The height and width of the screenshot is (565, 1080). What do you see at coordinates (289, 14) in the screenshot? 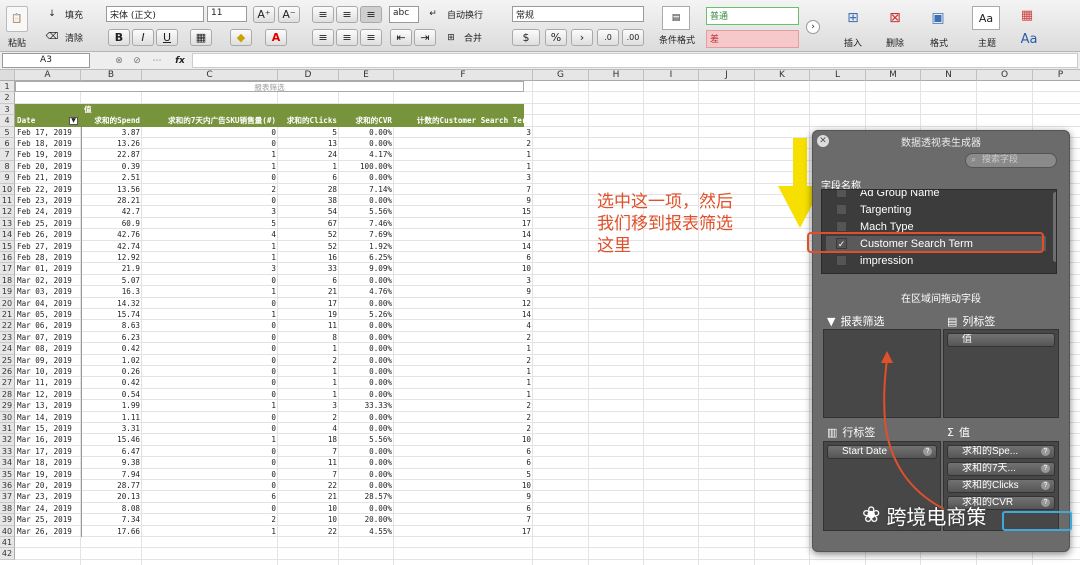
I see `shrink-font-button: A⁻` at bounding box center [289, 14].